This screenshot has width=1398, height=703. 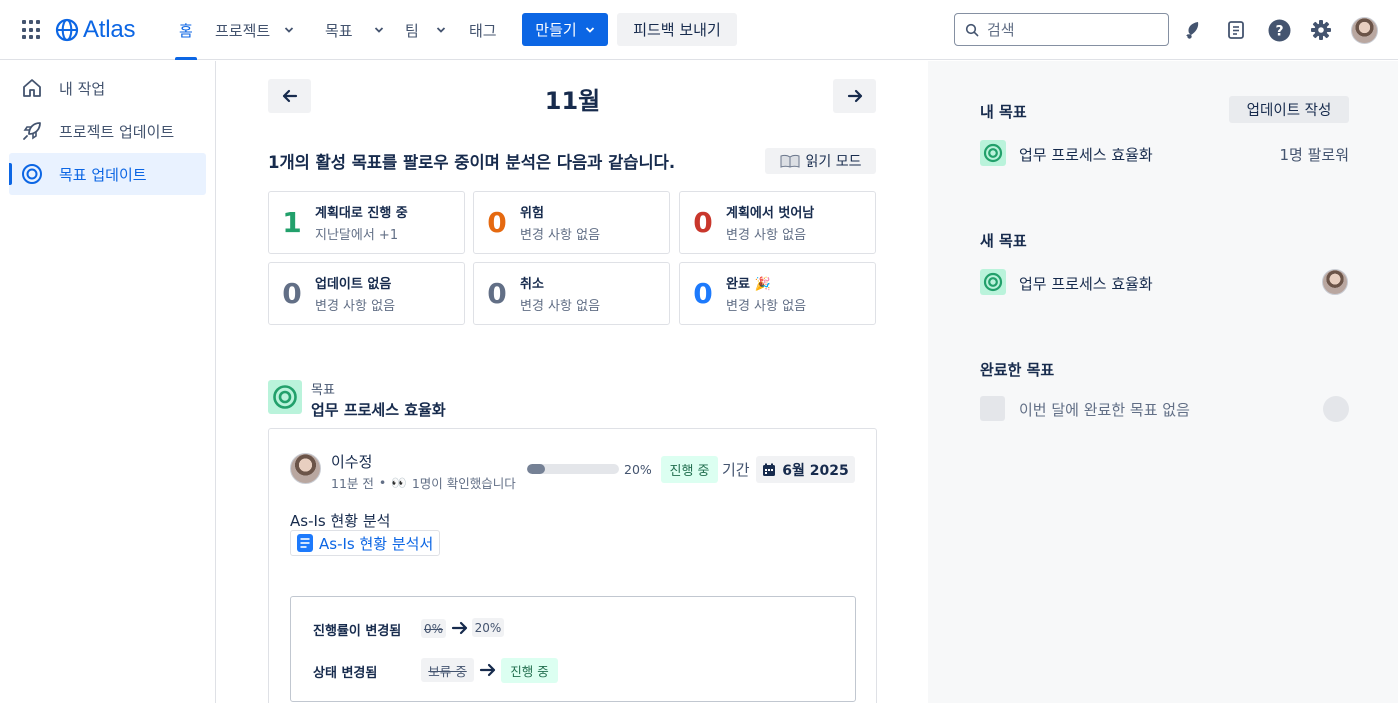 I want to click on due-date-chip: 6월 2025, so click(x=805, y=469).